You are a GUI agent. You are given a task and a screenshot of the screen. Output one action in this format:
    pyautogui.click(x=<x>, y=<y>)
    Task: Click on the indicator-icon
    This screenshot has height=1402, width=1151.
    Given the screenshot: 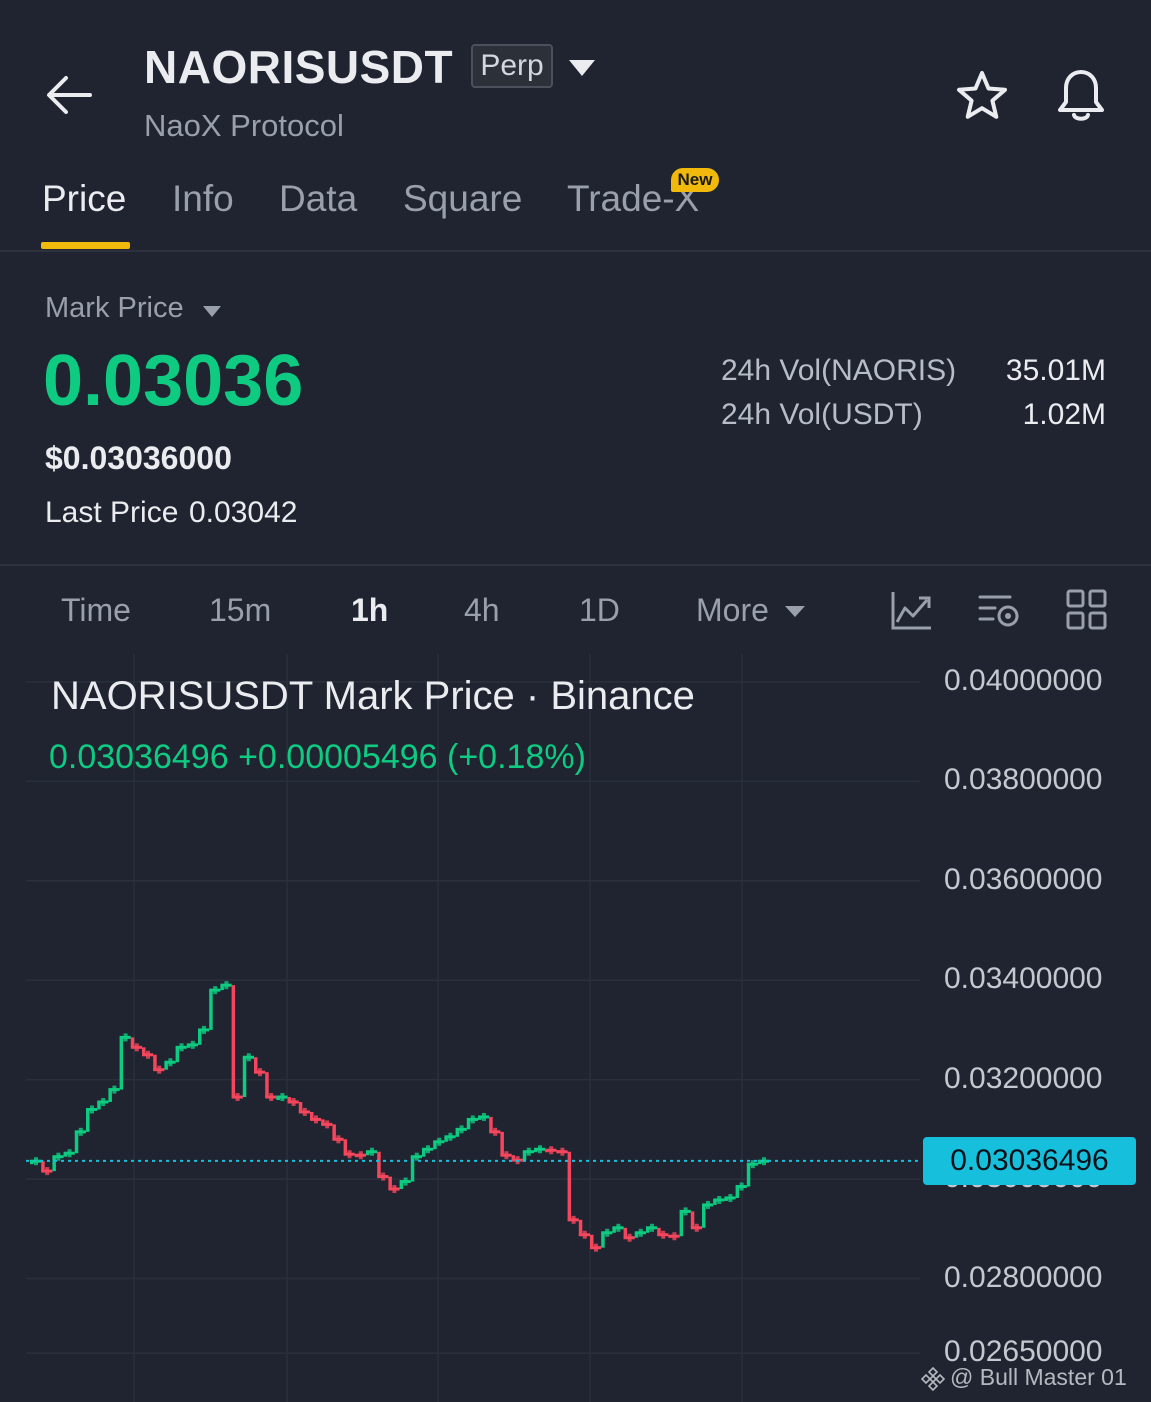 What is the action you would take?
    pyautogui.click(x=911, y=610)
    